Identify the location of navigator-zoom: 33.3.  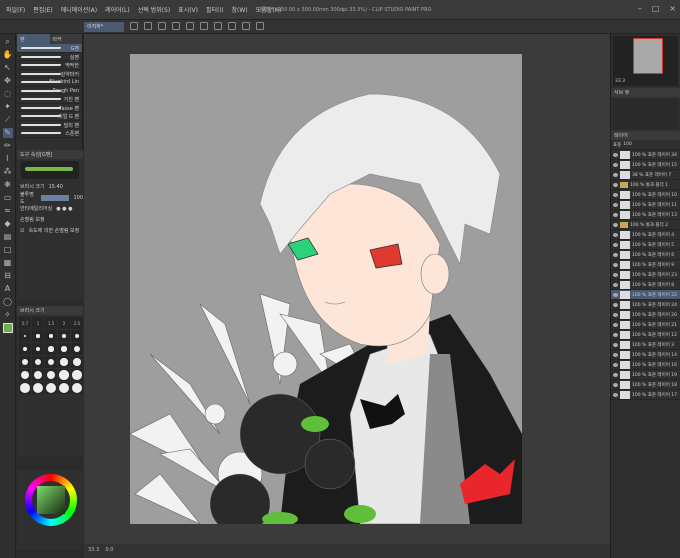
(620, 81).